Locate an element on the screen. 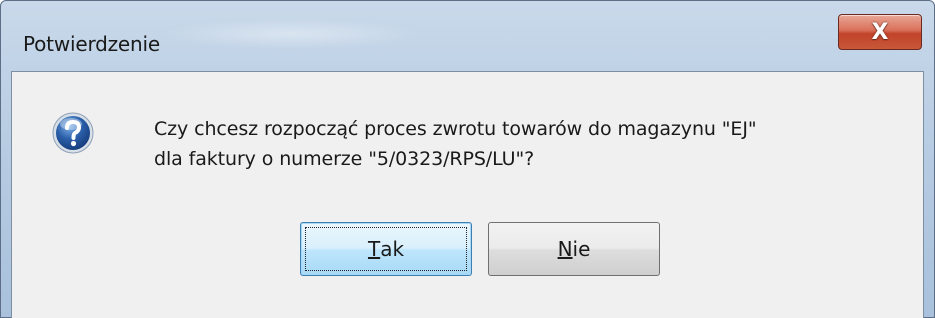 This screenshot has height=318, width=935. yes-button: Tak is located at coordinates (386, 249).